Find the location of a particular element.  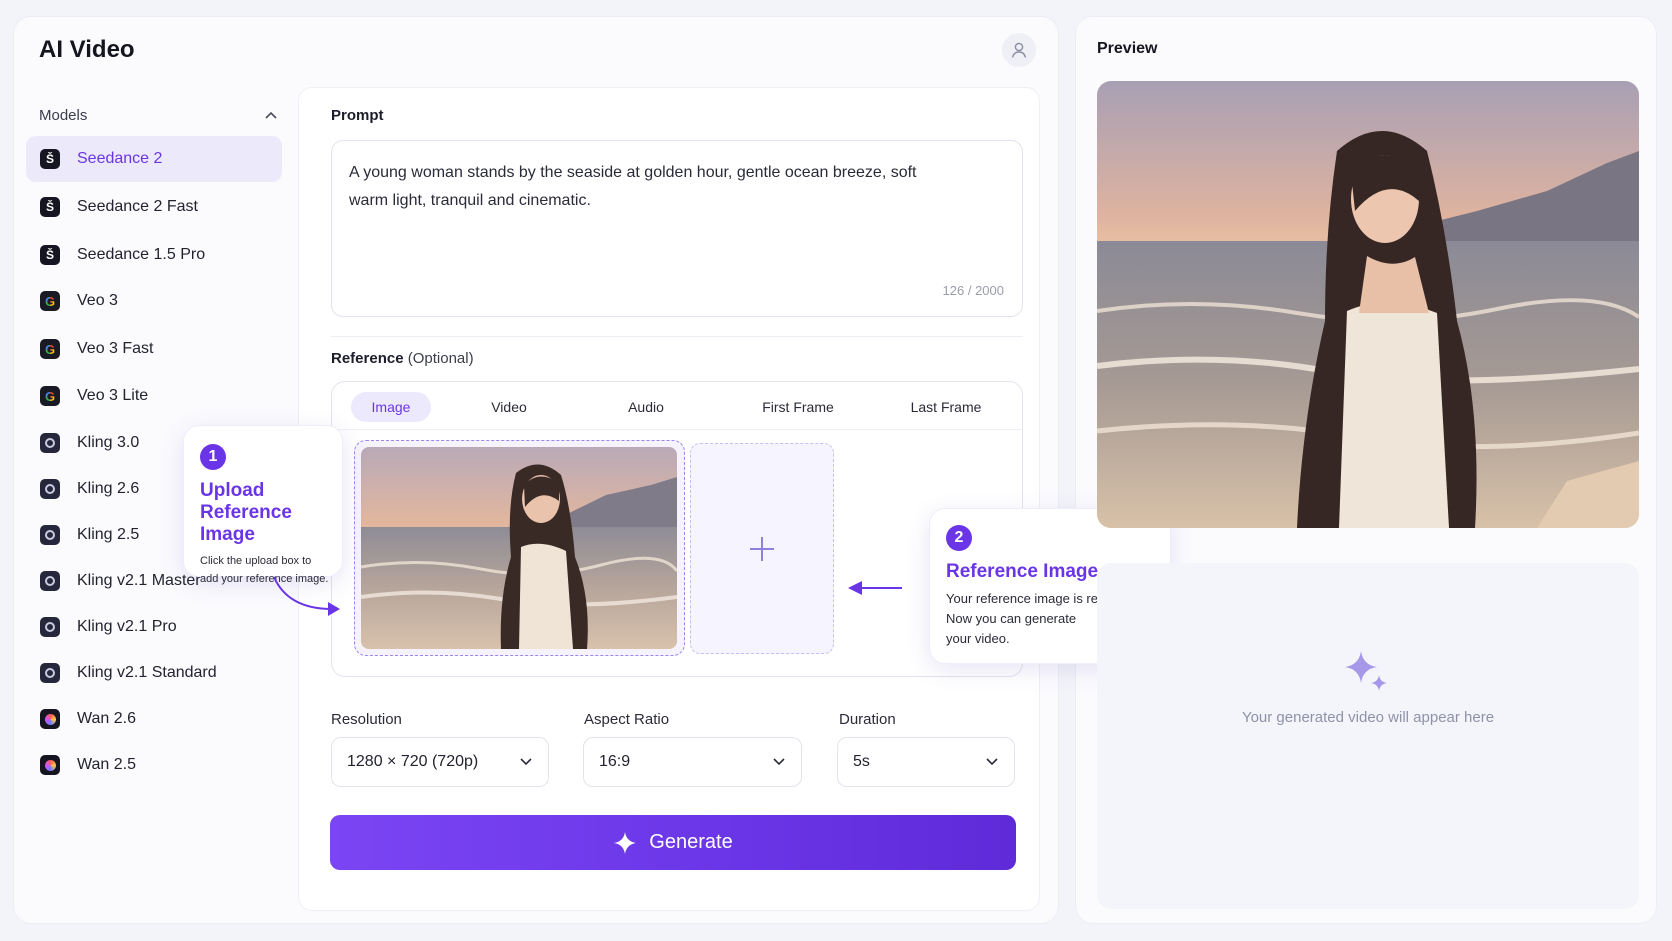

sidebar-item-veo-3-fast: G Veo 3 Fast is located at coordinates (154, 349).